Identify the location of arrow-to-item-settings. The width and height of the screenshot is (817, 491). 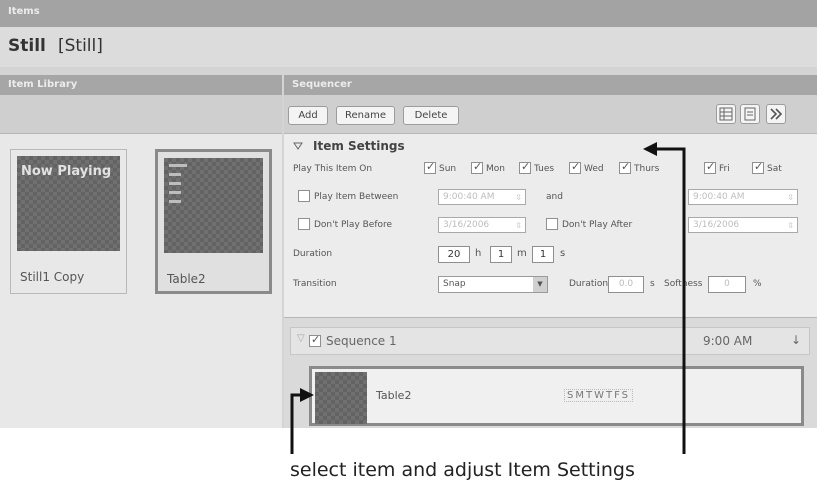
(670, 300).